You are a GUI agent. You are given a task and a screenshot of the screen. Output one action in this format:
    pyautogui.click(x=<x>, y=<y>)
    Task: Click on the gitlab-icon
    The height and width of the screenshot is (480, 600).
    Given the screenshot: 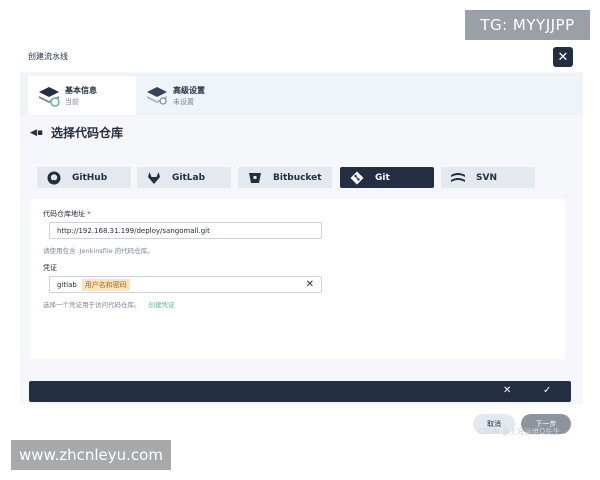 What is the action you would take?
    pyautogui.click(x=154, y=178)
    